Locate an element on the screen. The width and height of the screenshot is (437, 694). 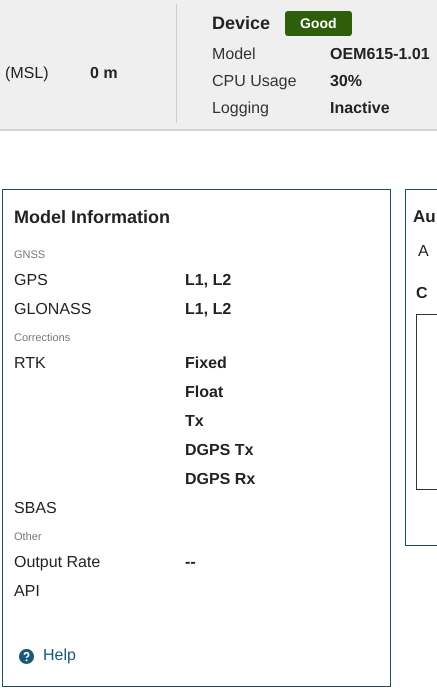
section-heading: Corrections is located at coordinates (42, 338).